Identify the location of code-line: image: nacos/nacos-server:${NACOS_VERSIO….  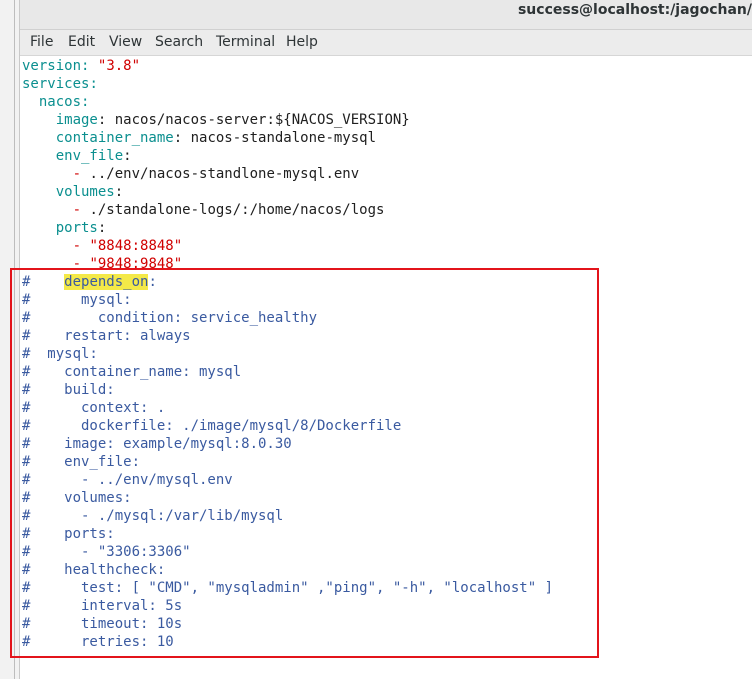
(232, 120).